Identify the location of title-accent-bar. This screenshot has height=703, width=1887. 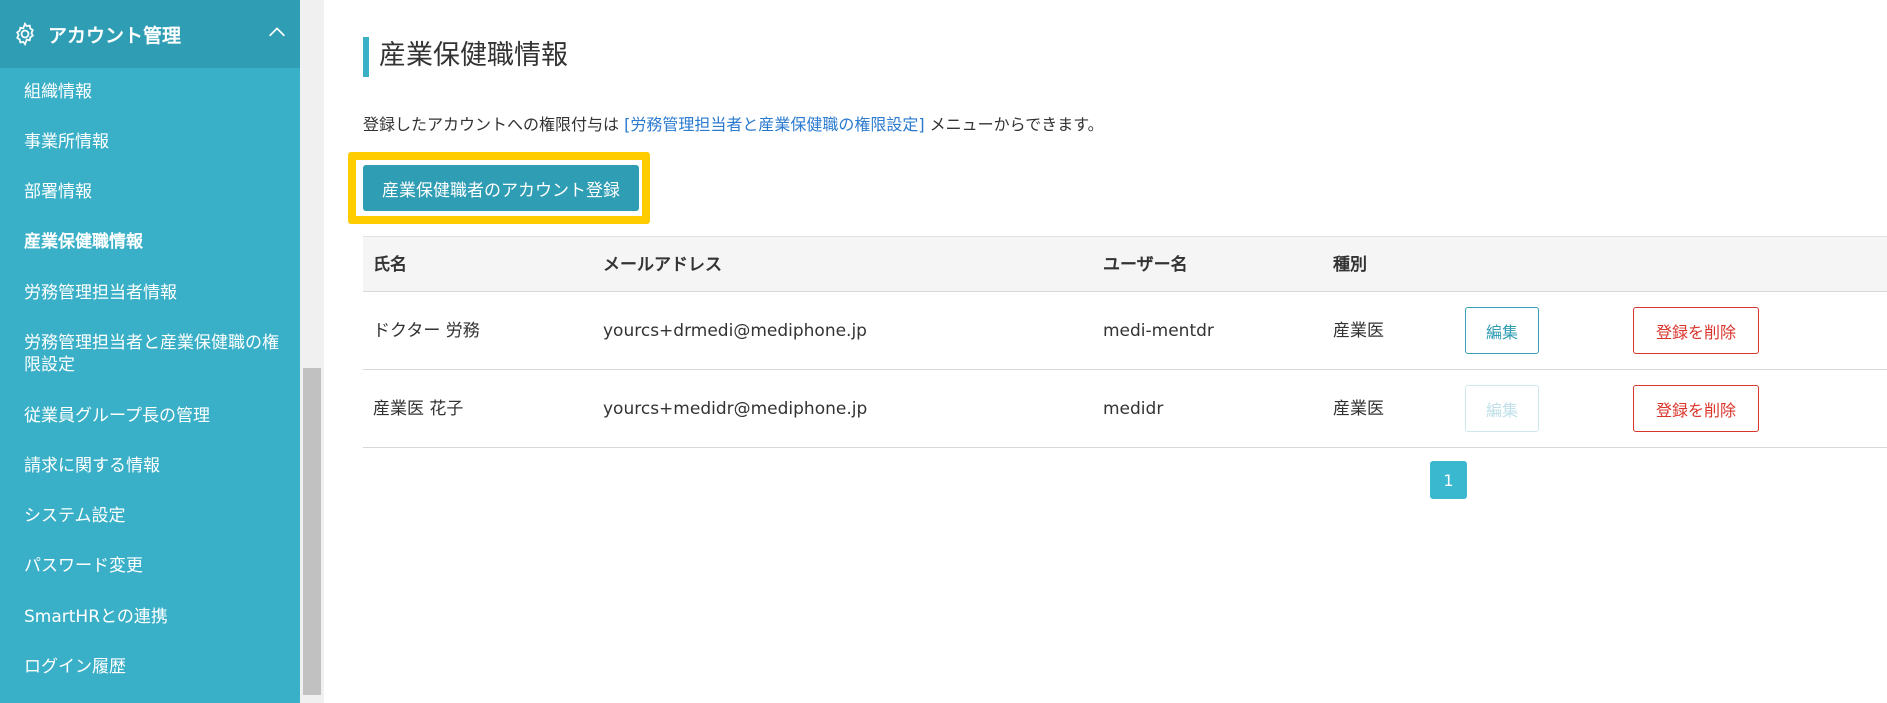
(366, 57).